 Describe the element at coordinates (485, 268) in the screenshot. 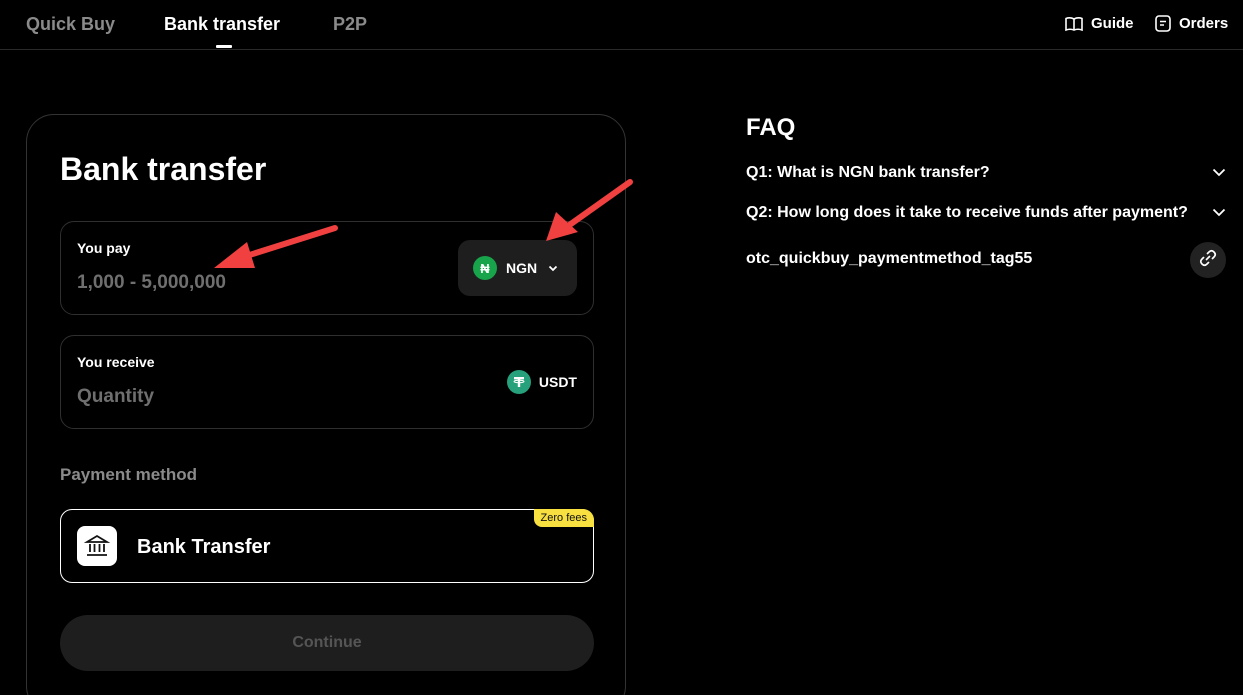

I see `naira-coin-icon: ₦` at that location.